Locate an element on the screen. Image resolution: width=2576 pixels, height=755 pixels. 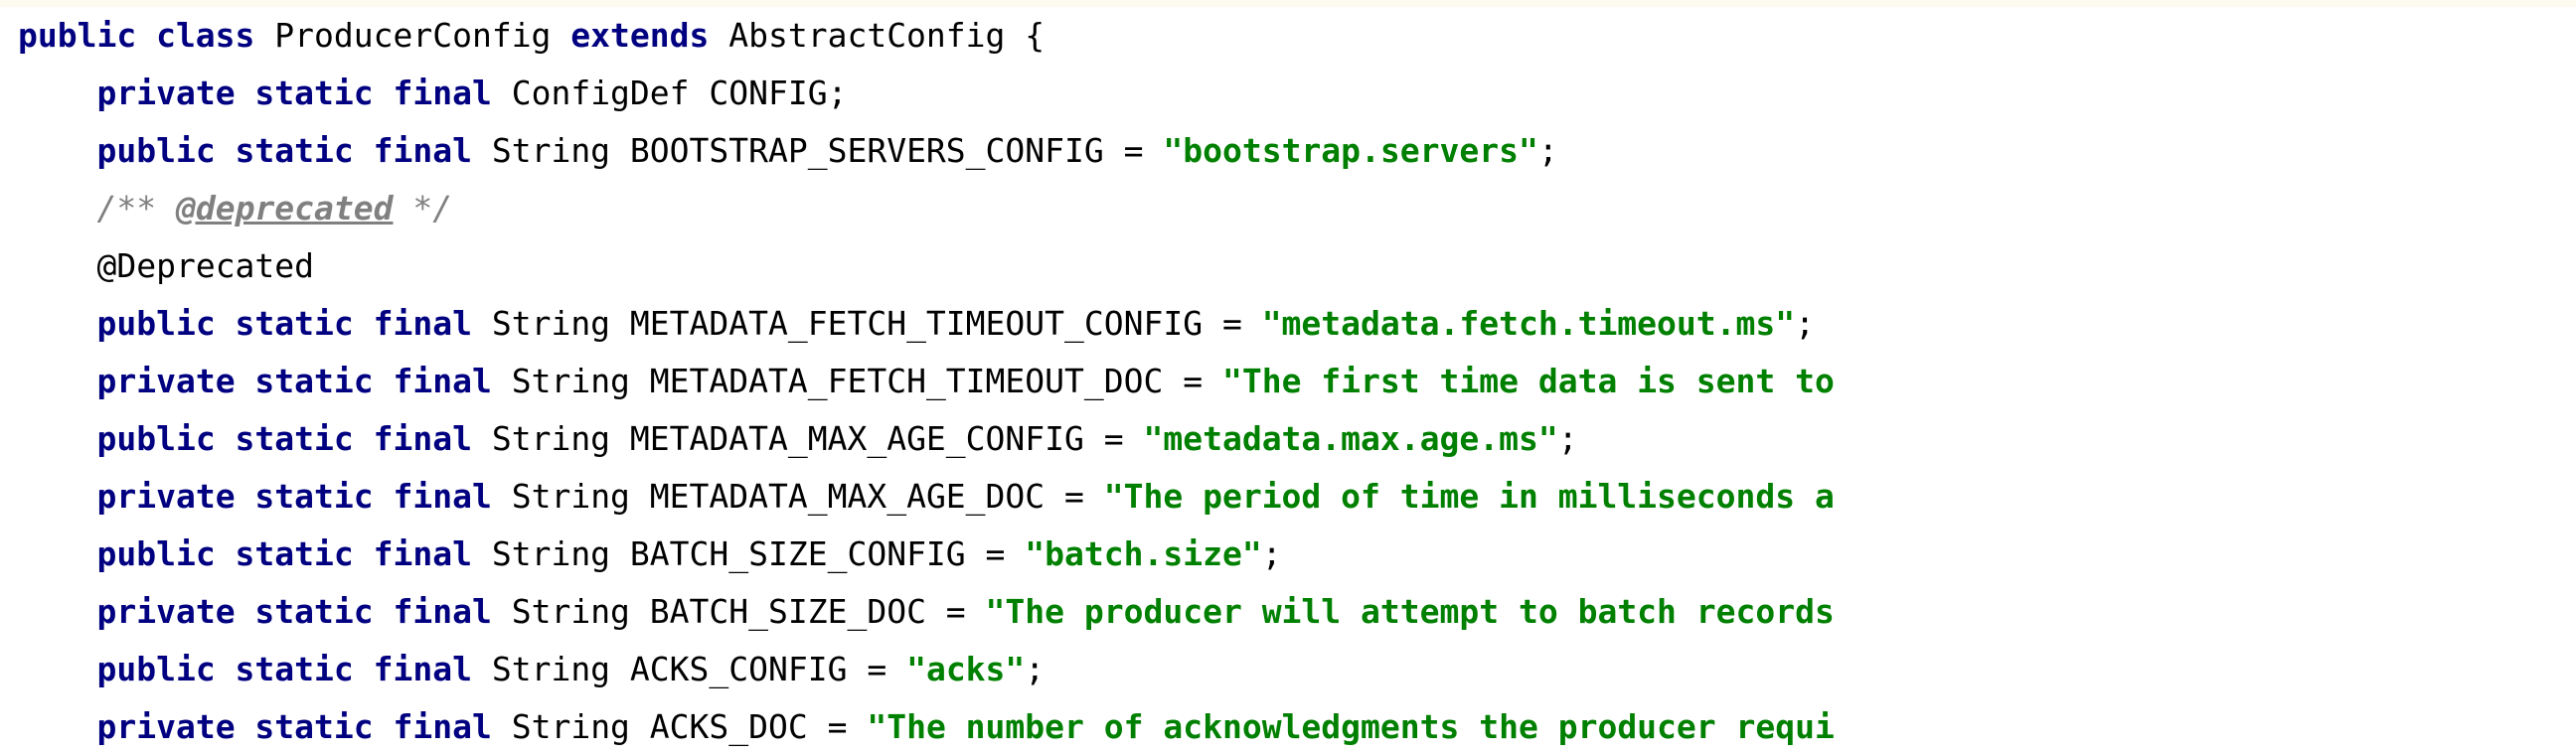
code-token-plain: String METADATA_FETCH_TIMEOUT_CONFIG = is located at coordinates (876, 323).